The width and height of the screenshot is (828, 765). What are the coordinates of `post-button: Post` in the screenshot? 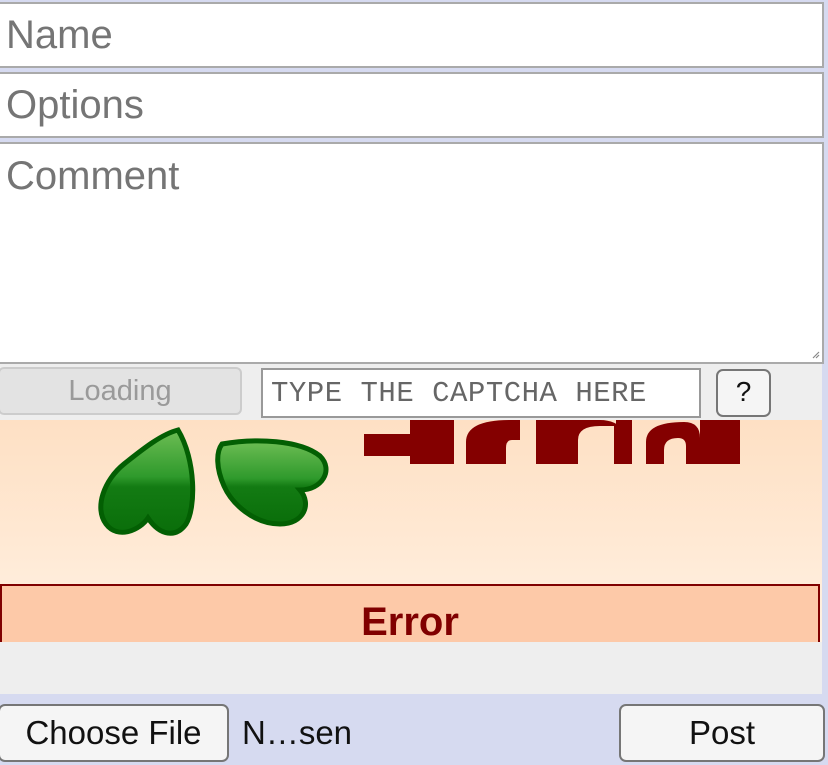 It's located at (722, 733).